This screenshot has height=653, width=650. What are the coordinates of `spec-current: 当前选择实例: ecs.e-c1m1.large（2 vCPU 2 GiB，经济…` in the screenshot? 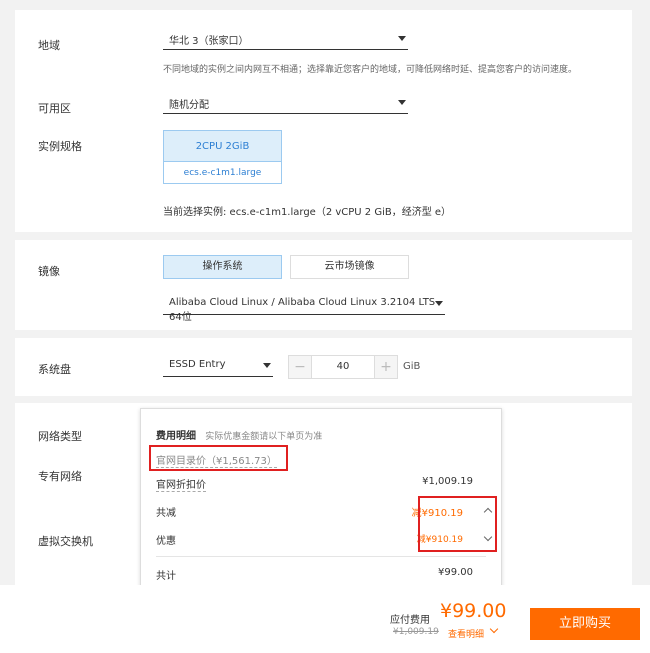 It's located at (307, 212).